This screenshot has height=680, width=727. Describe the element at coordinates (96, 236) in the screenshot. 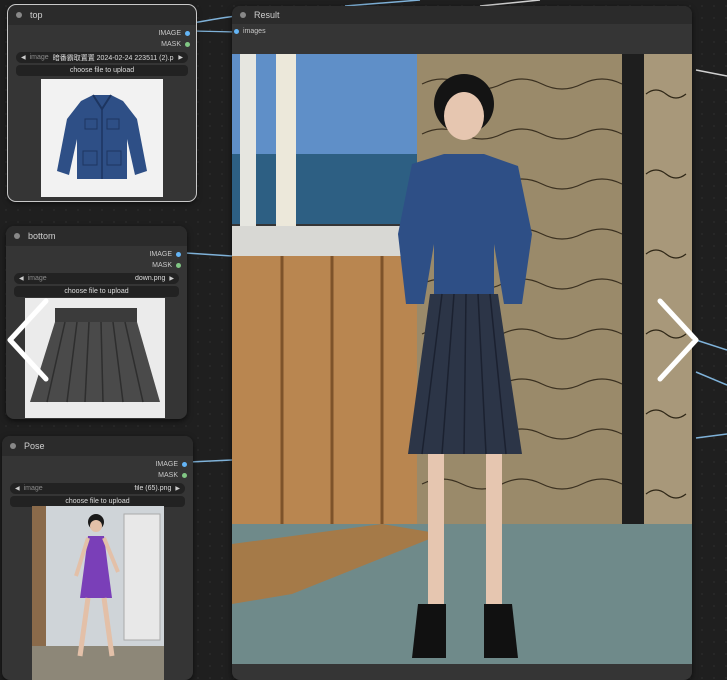

I see `node-header: bottom` at that location.